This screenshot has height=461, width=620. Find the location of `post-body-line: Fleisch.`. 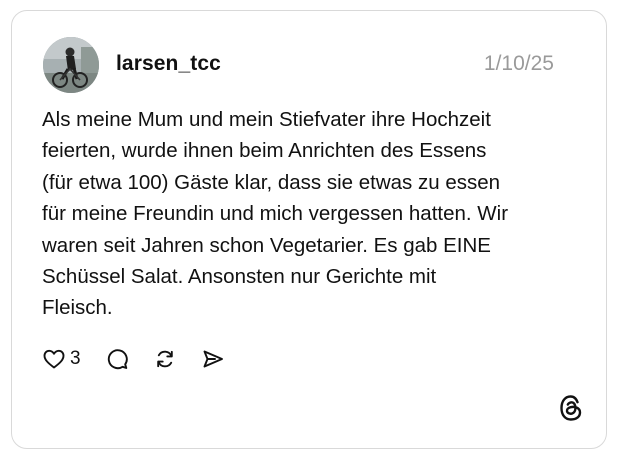

post-body-line: Fleisch. is located at coordinates (77, 308).